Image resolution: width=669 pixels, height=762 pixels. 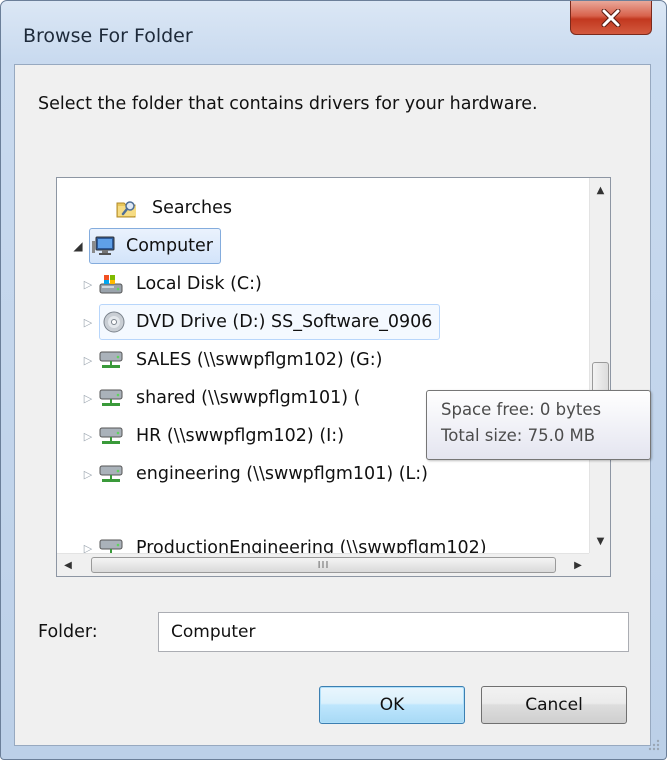 I want to click on tree-node-hr: ▷ HR (\\swwpflgm102) (I:), so click(x=215, y=436).